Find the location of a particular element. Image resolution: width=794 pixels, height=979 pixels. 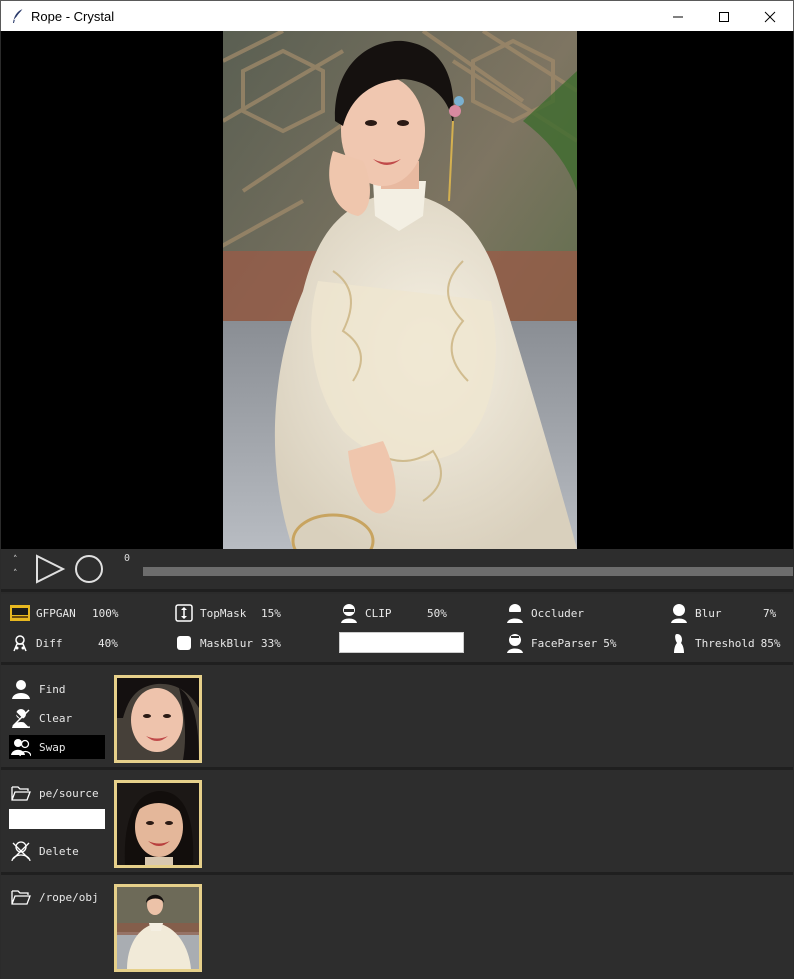

threshold-label: Threshold is located at coordinates (725, 643).